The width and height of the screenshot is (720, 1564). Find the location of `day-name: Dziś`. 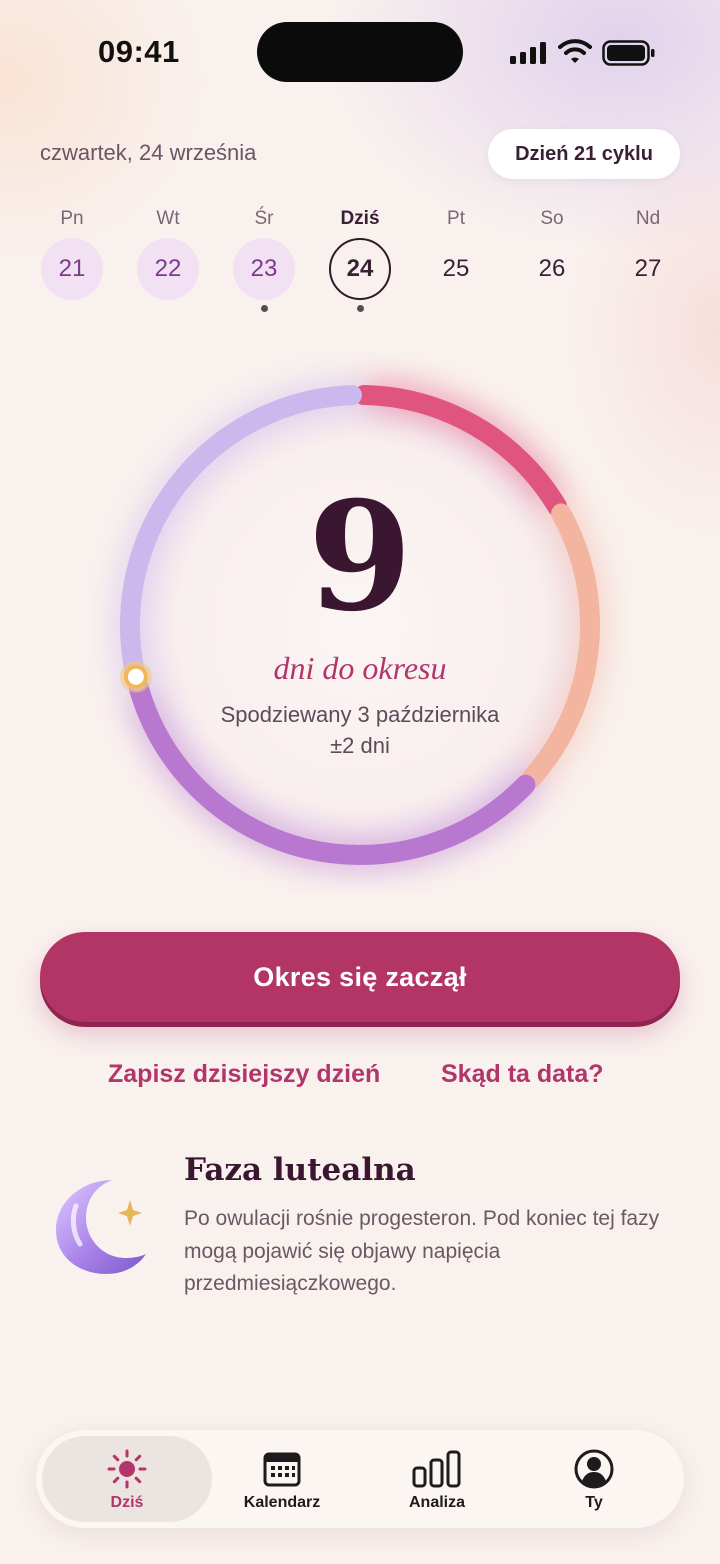

day-name: Dziś is located at coordinates (360, 218).